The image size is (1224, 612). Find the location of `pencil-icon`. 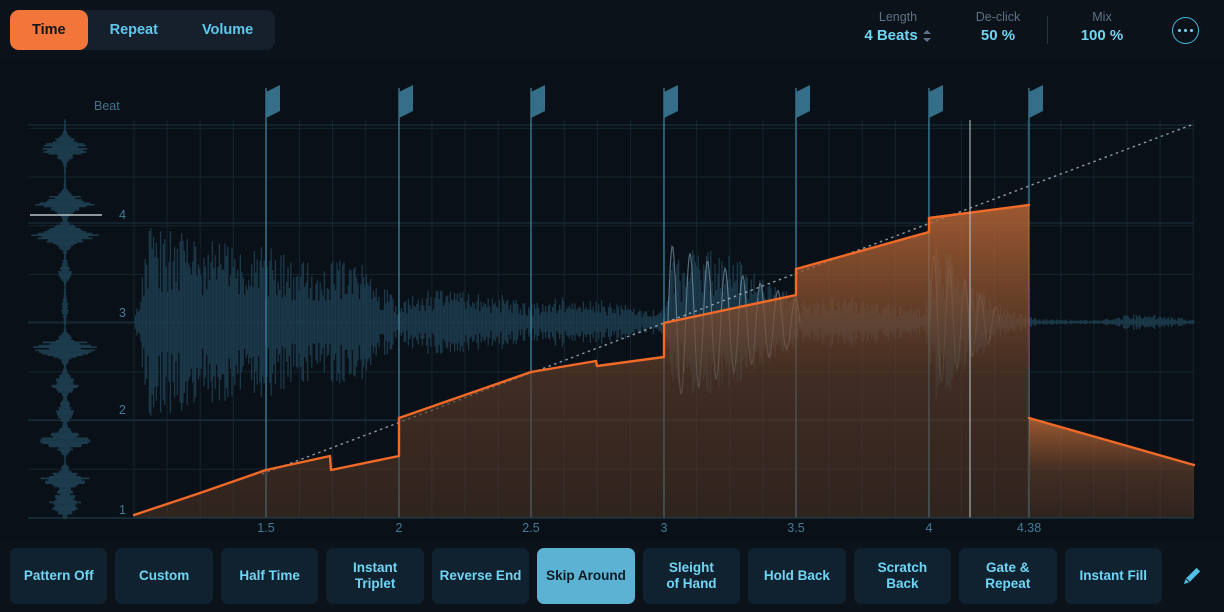

pencil-icon is located at coordinates (1192, 576).